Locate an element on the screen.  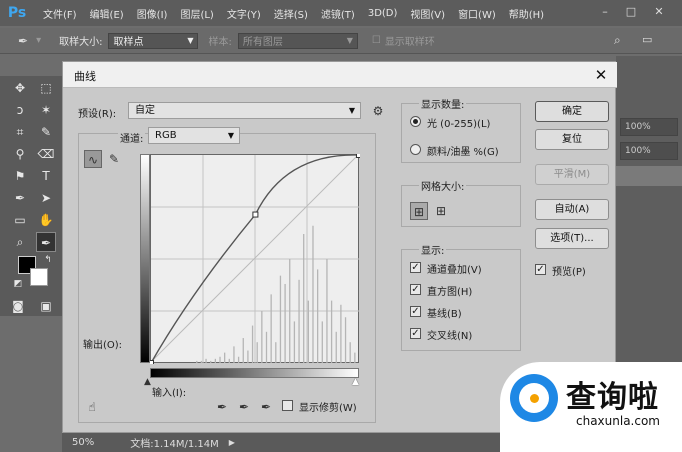
menu-type: 文字(Y) is located at coordinates (244, 13).